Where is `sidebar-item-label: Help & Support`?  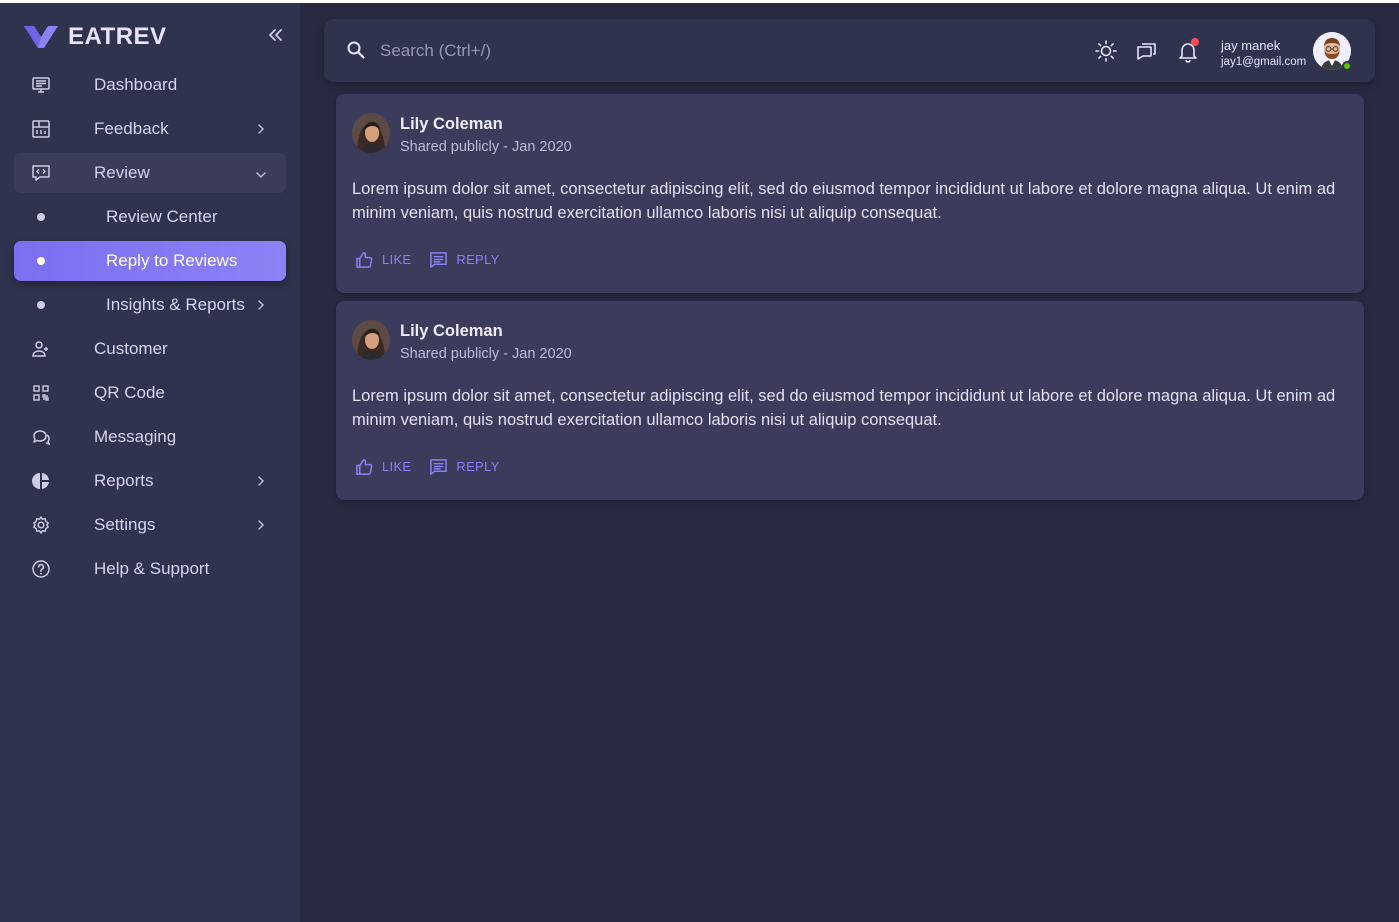 sidebar-item-label: Help & Support is located at coordinates (152, 568).